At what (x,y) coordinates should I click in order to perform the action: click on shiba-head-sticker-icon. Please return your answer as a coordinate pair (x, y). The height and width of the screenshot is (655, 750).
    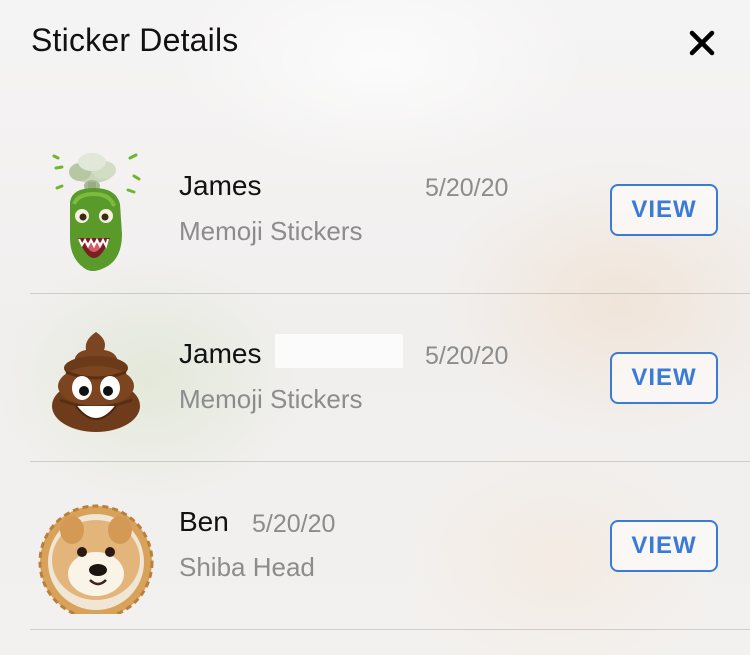
    Looking at the image, I should click on (96, 549).